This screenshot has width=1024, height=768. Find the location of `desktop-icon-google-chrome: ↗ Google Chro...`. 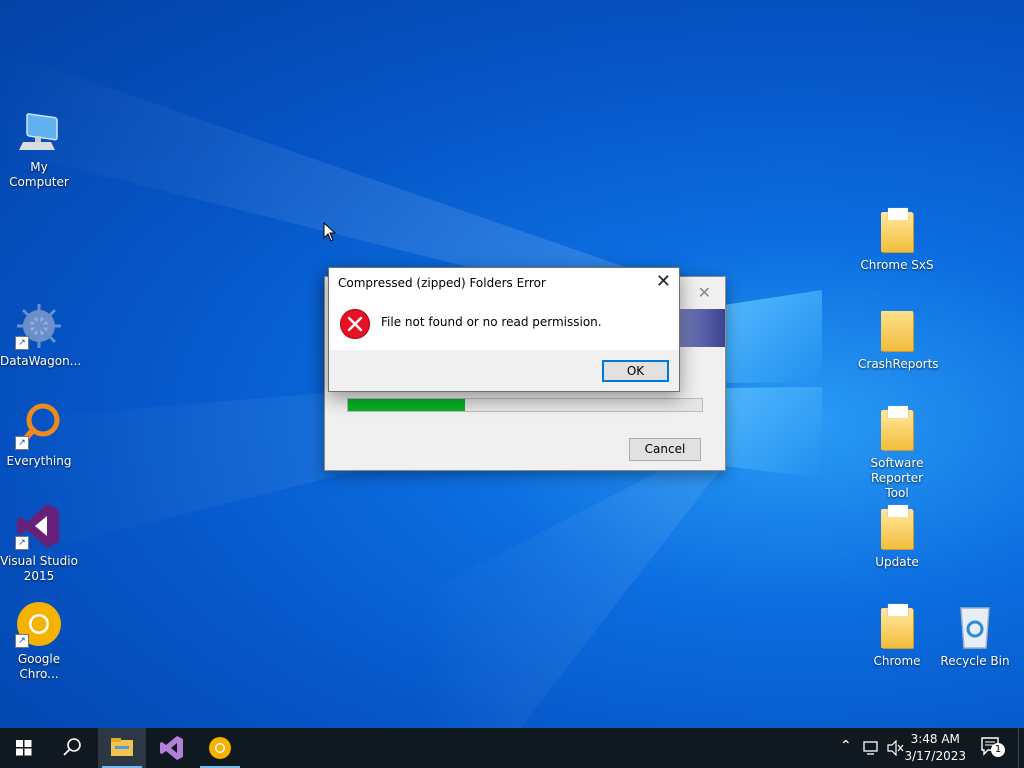

desktop-icon-google-chrome: ↗ Google Chro... is located at coordinates (39, 641).